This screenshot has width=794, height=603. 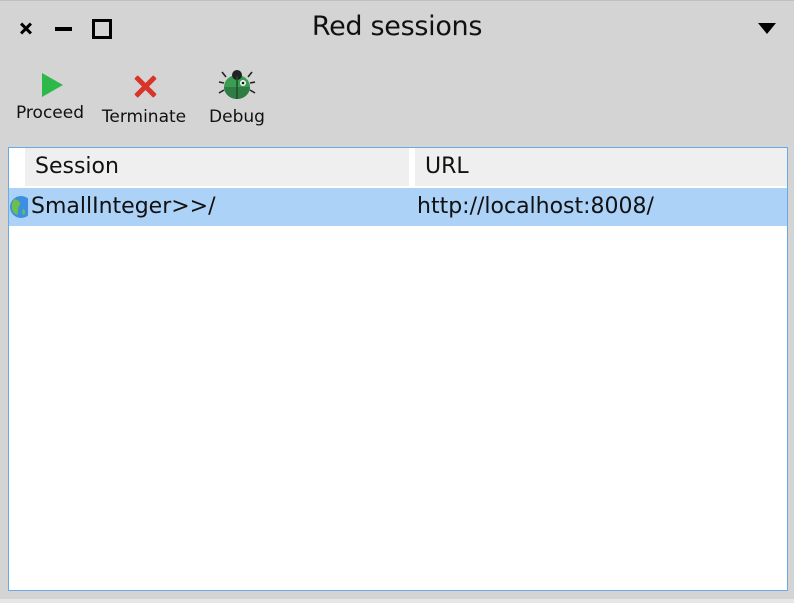 I want to click on play-icon, so click(x=50, y=83).